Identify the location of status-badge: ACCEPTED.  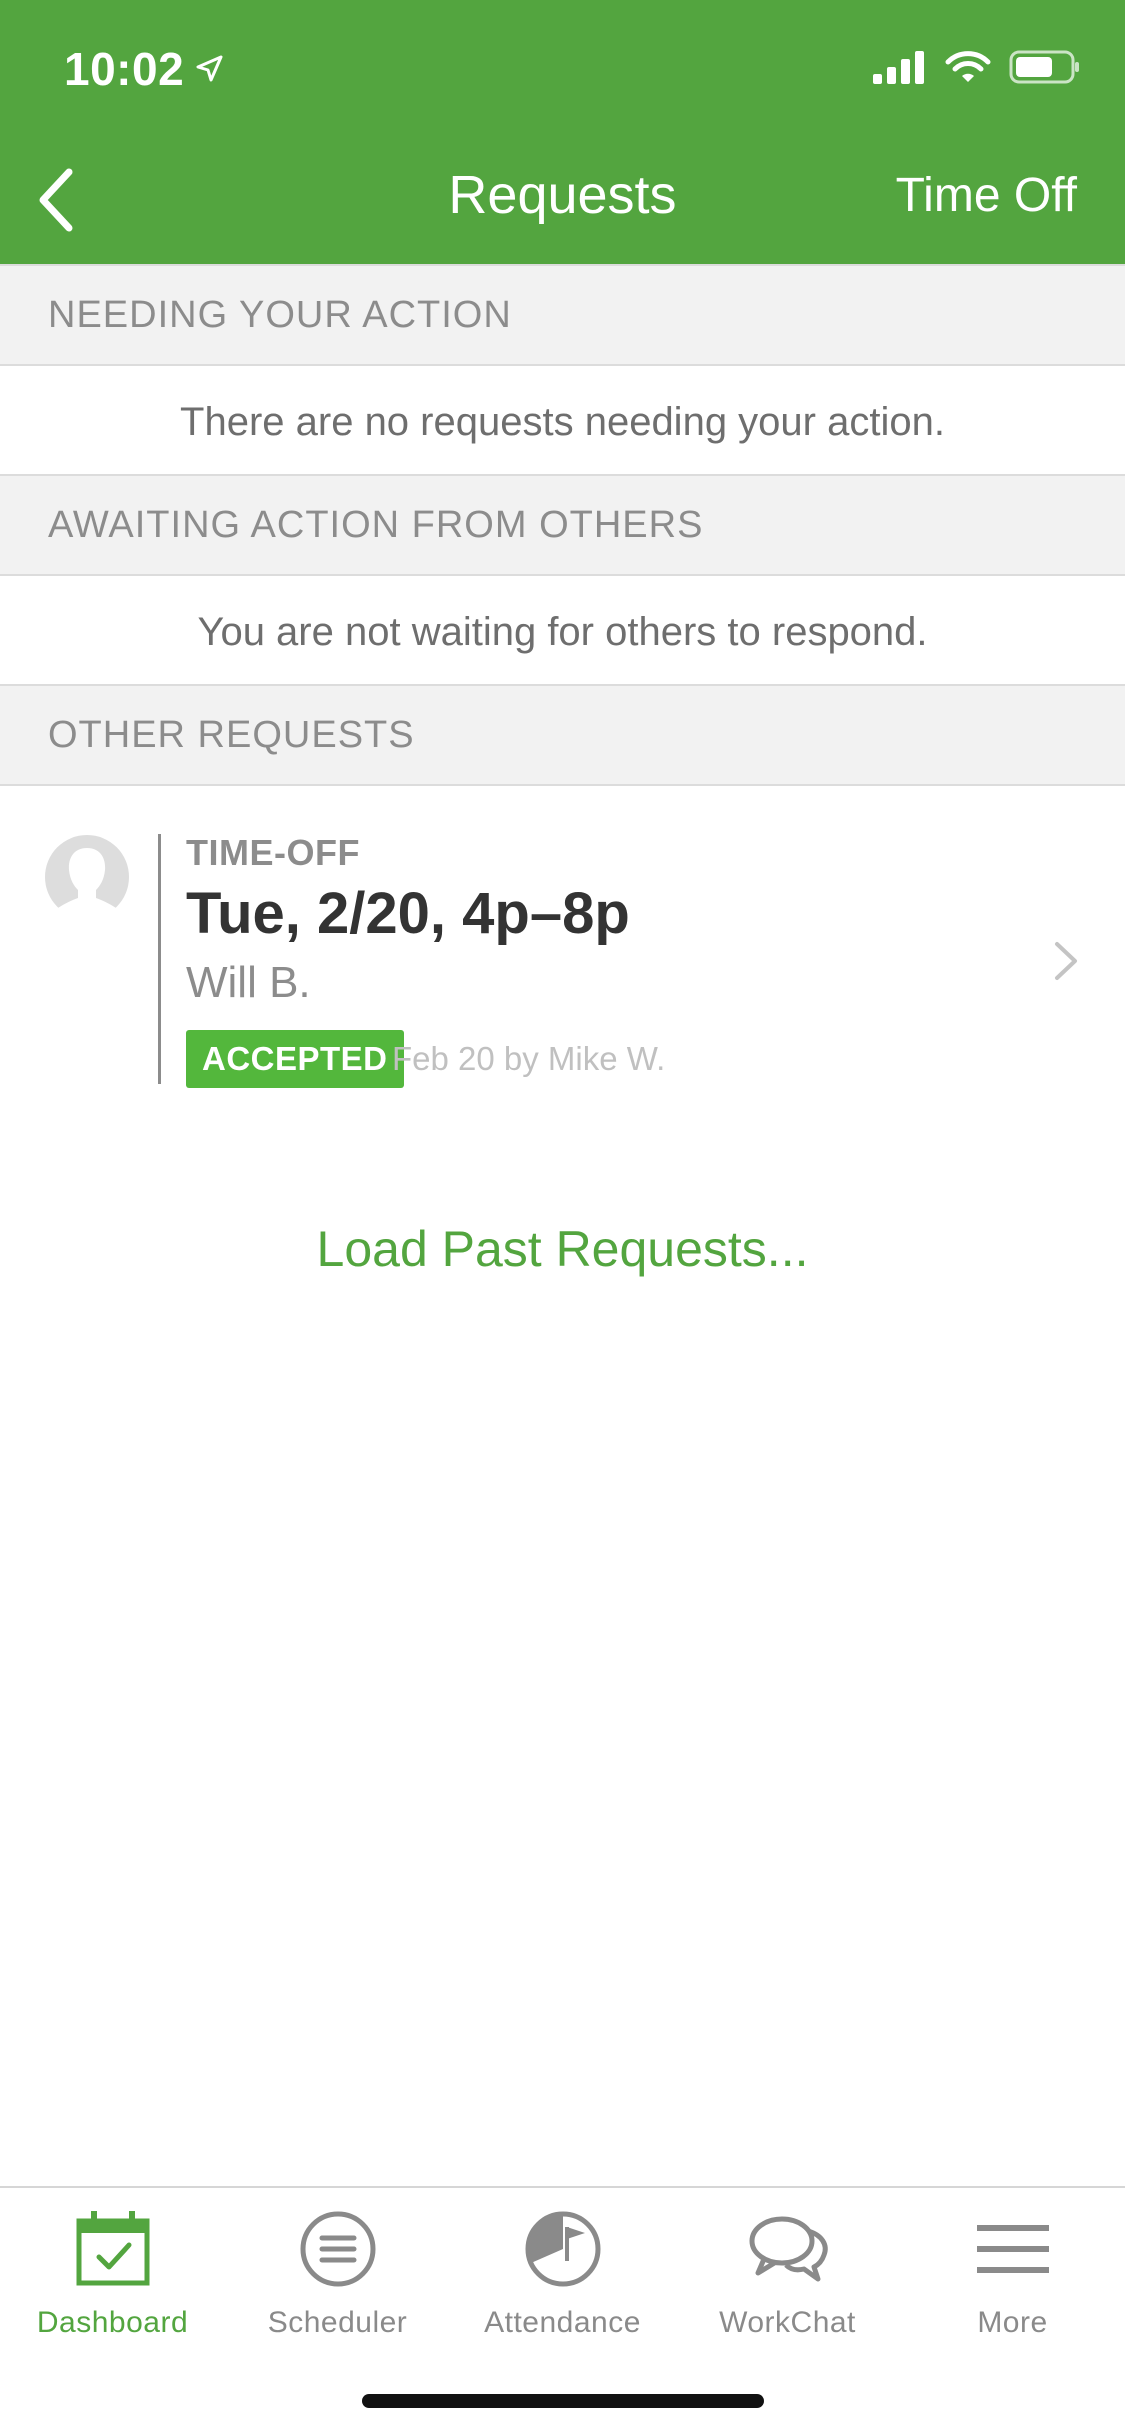
(295, 1059).